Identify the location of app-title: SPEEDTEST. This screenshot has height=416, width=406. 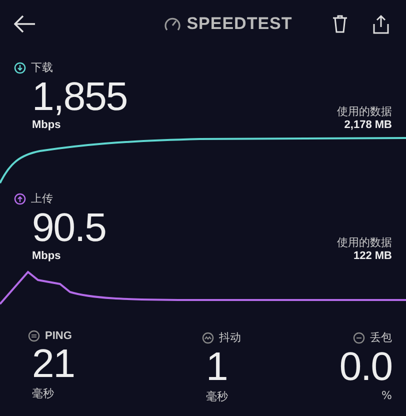
(239, 24).